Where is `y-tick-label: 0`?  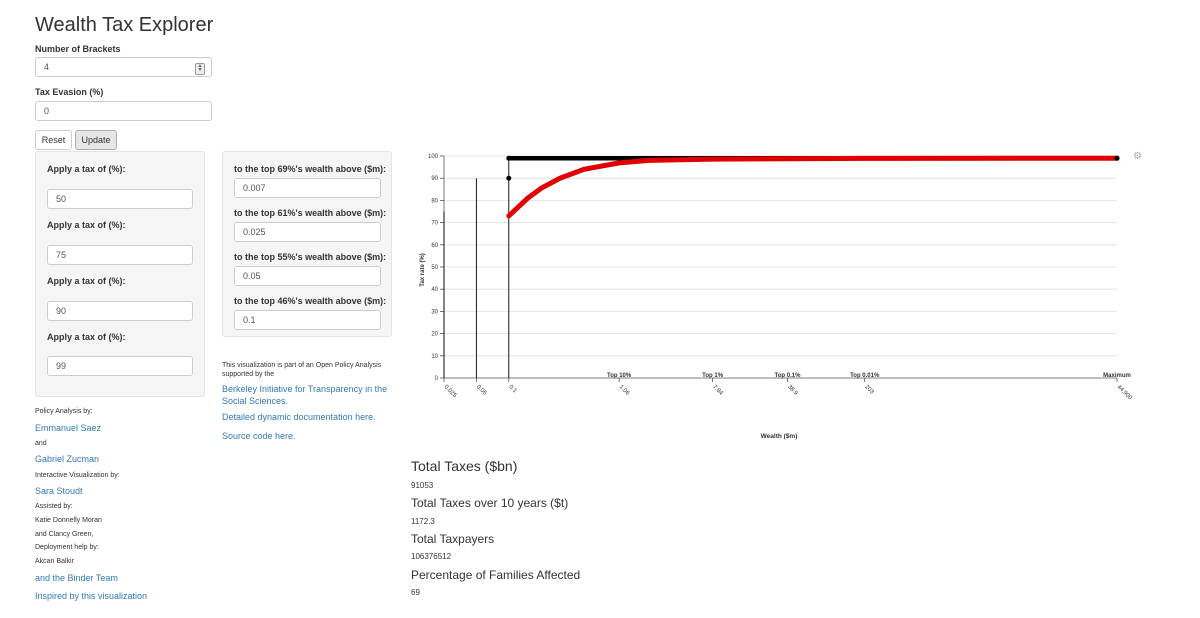 y-tick-label: 0 is located at coordinates (437, 379).